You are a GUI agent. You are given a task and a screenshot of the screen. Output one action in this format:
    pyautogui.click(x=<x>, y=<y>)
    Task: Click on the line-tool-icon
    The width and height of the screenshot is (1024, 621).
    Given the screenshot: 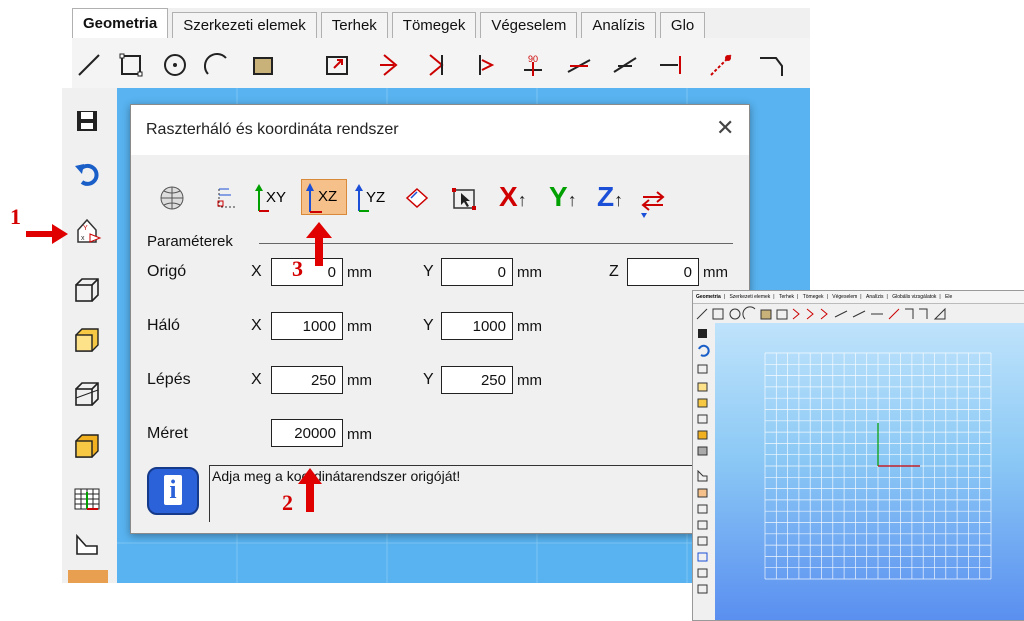 What is the action you would take?
    pyautogui.click(x=89, y=65)
    